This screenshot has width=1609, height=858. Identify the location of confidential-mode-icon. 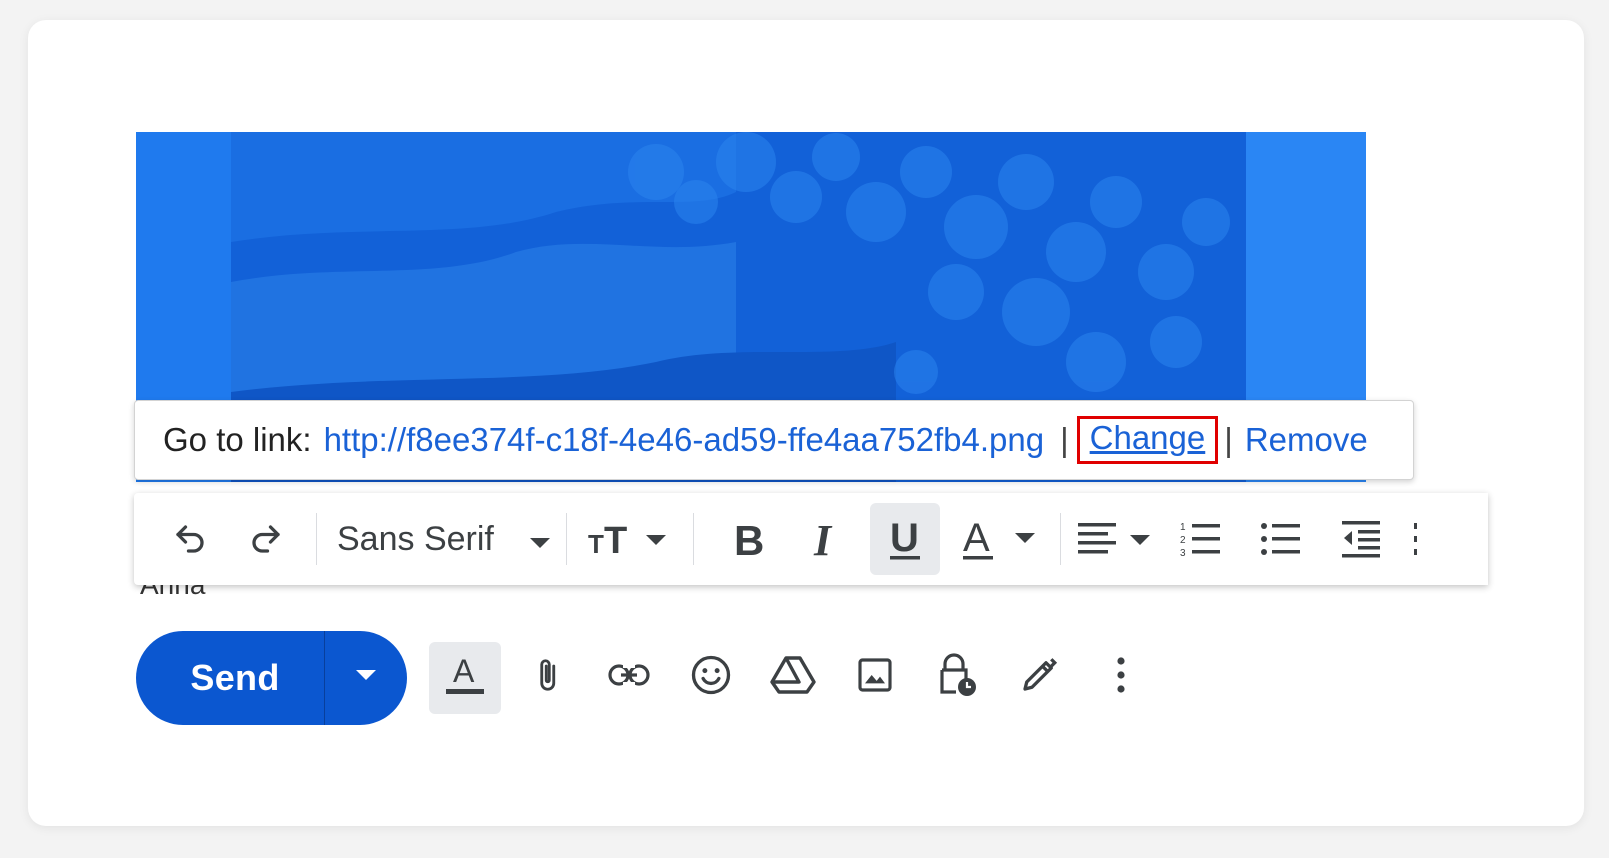
(957, 677).